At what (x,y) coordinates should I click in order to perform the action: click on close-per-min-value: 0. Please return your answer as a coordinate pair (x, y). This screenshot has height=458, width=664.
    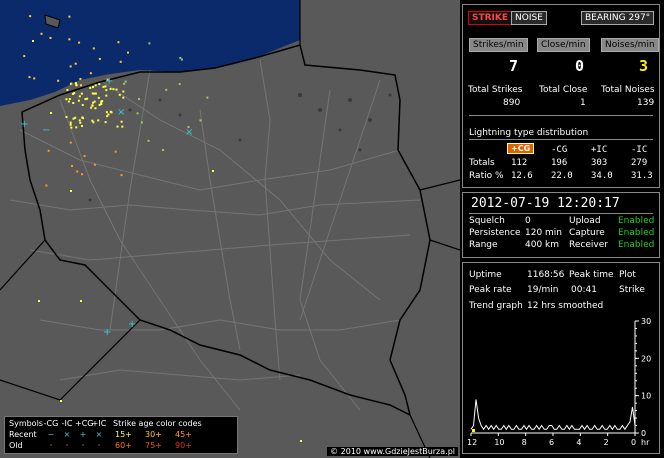
    Looking at the image, I should click on (580, 66).